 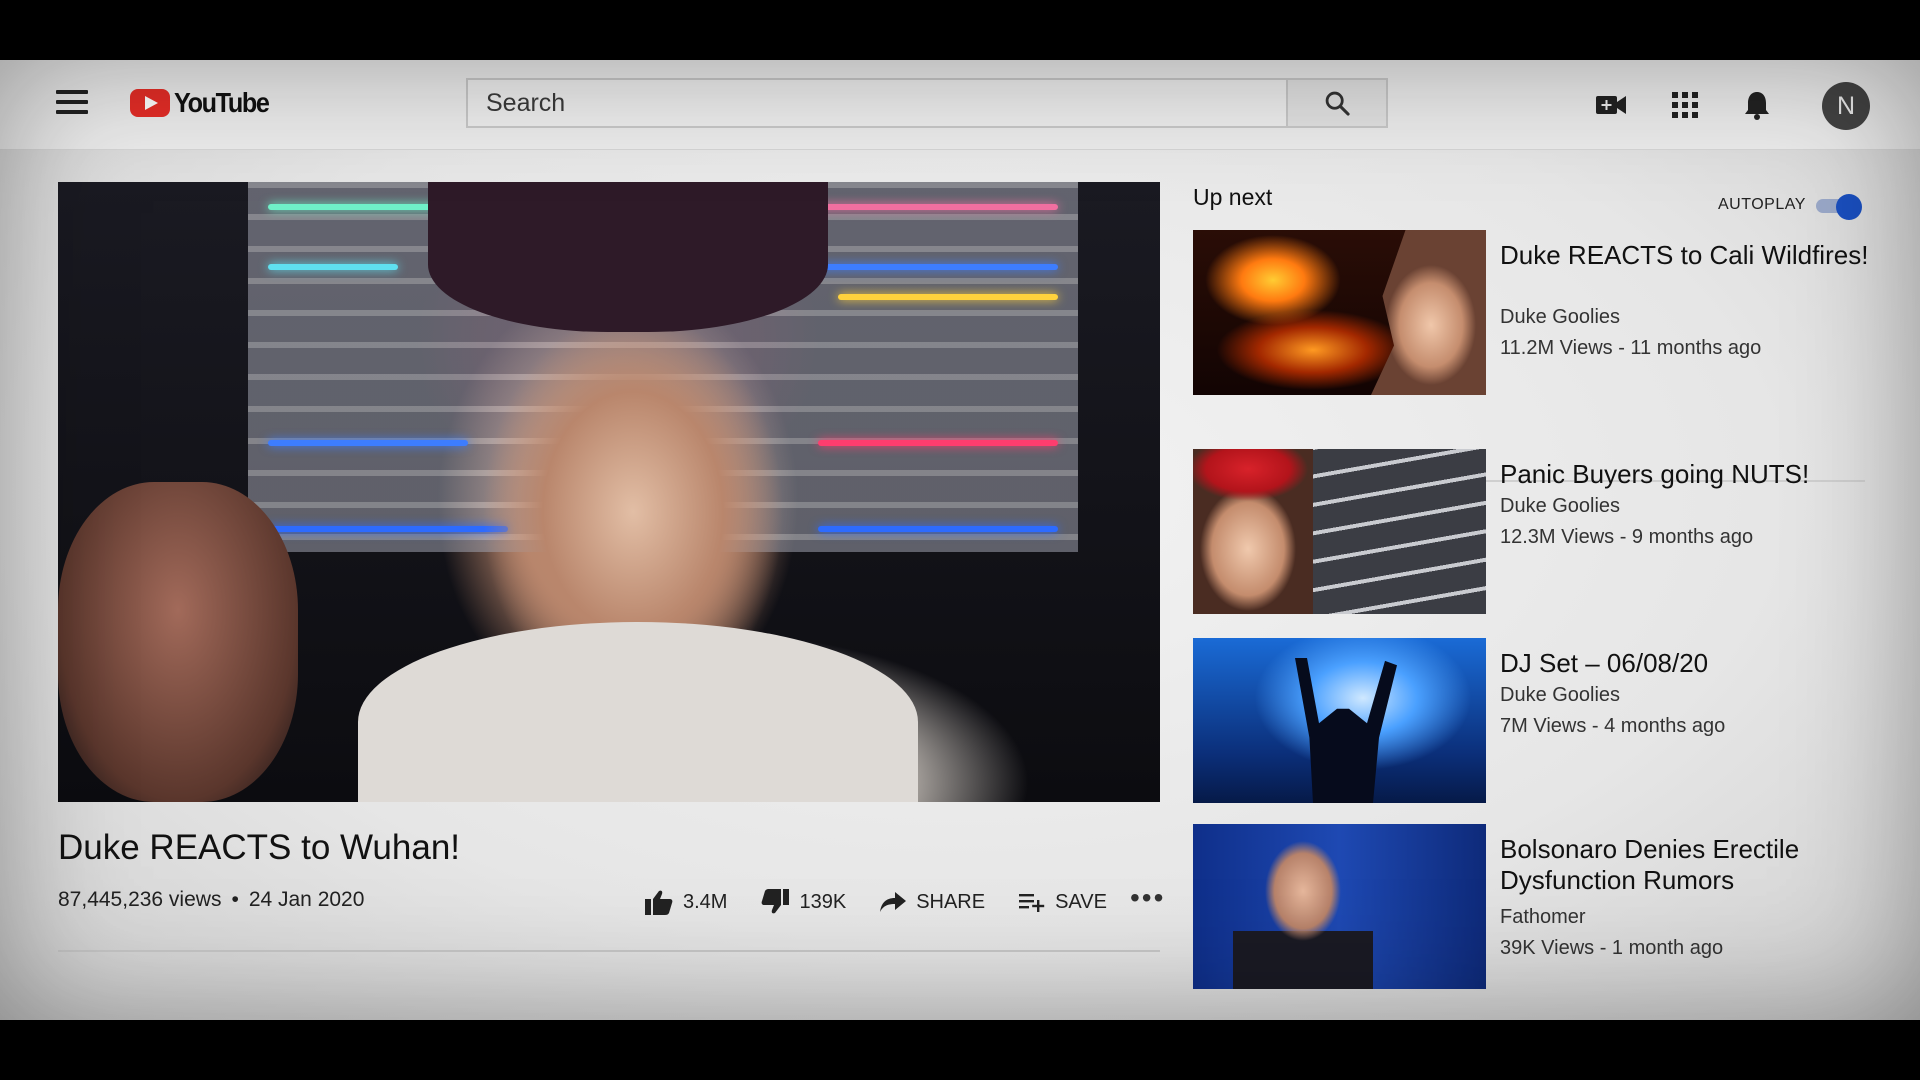 What do you see at coordinates (1543, 917) in the screenshot?
I see `channel-name: Fathomer` at bounding box center [1543, 917].